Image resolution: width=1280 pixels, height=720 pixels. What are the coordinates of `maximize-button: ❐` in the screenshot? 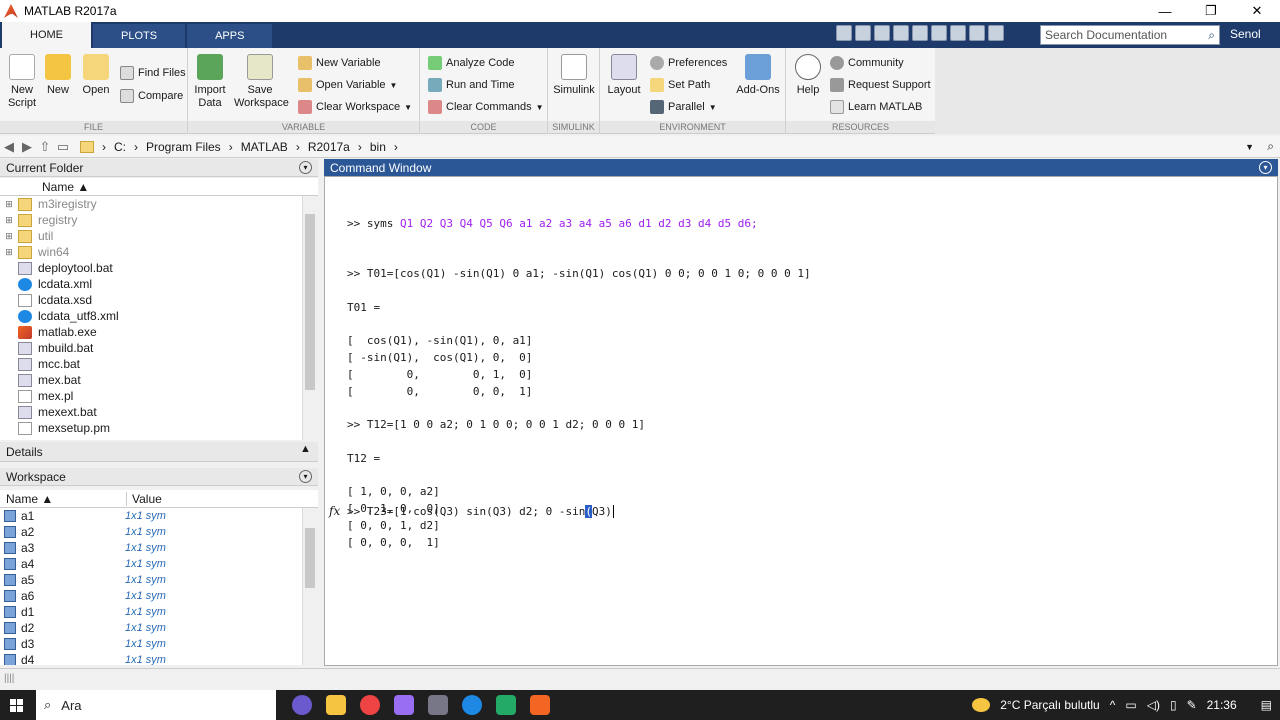 It's located at (1211, 11).